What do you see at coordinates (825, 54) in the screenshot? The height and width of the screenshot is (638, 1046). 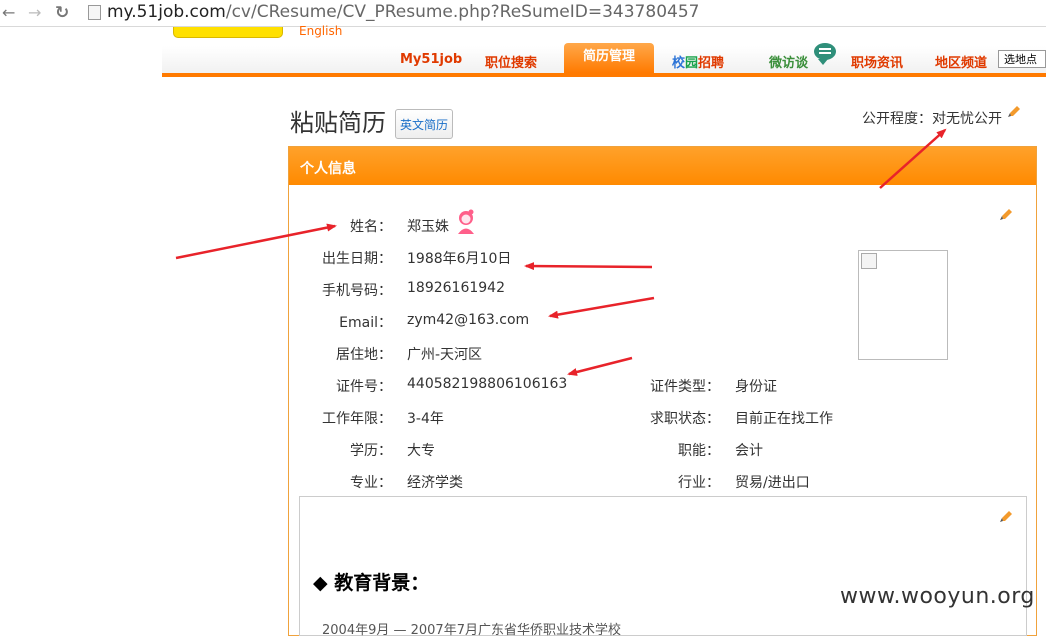 I see `chat-bubble-icon` at bounding box center [825, 54].